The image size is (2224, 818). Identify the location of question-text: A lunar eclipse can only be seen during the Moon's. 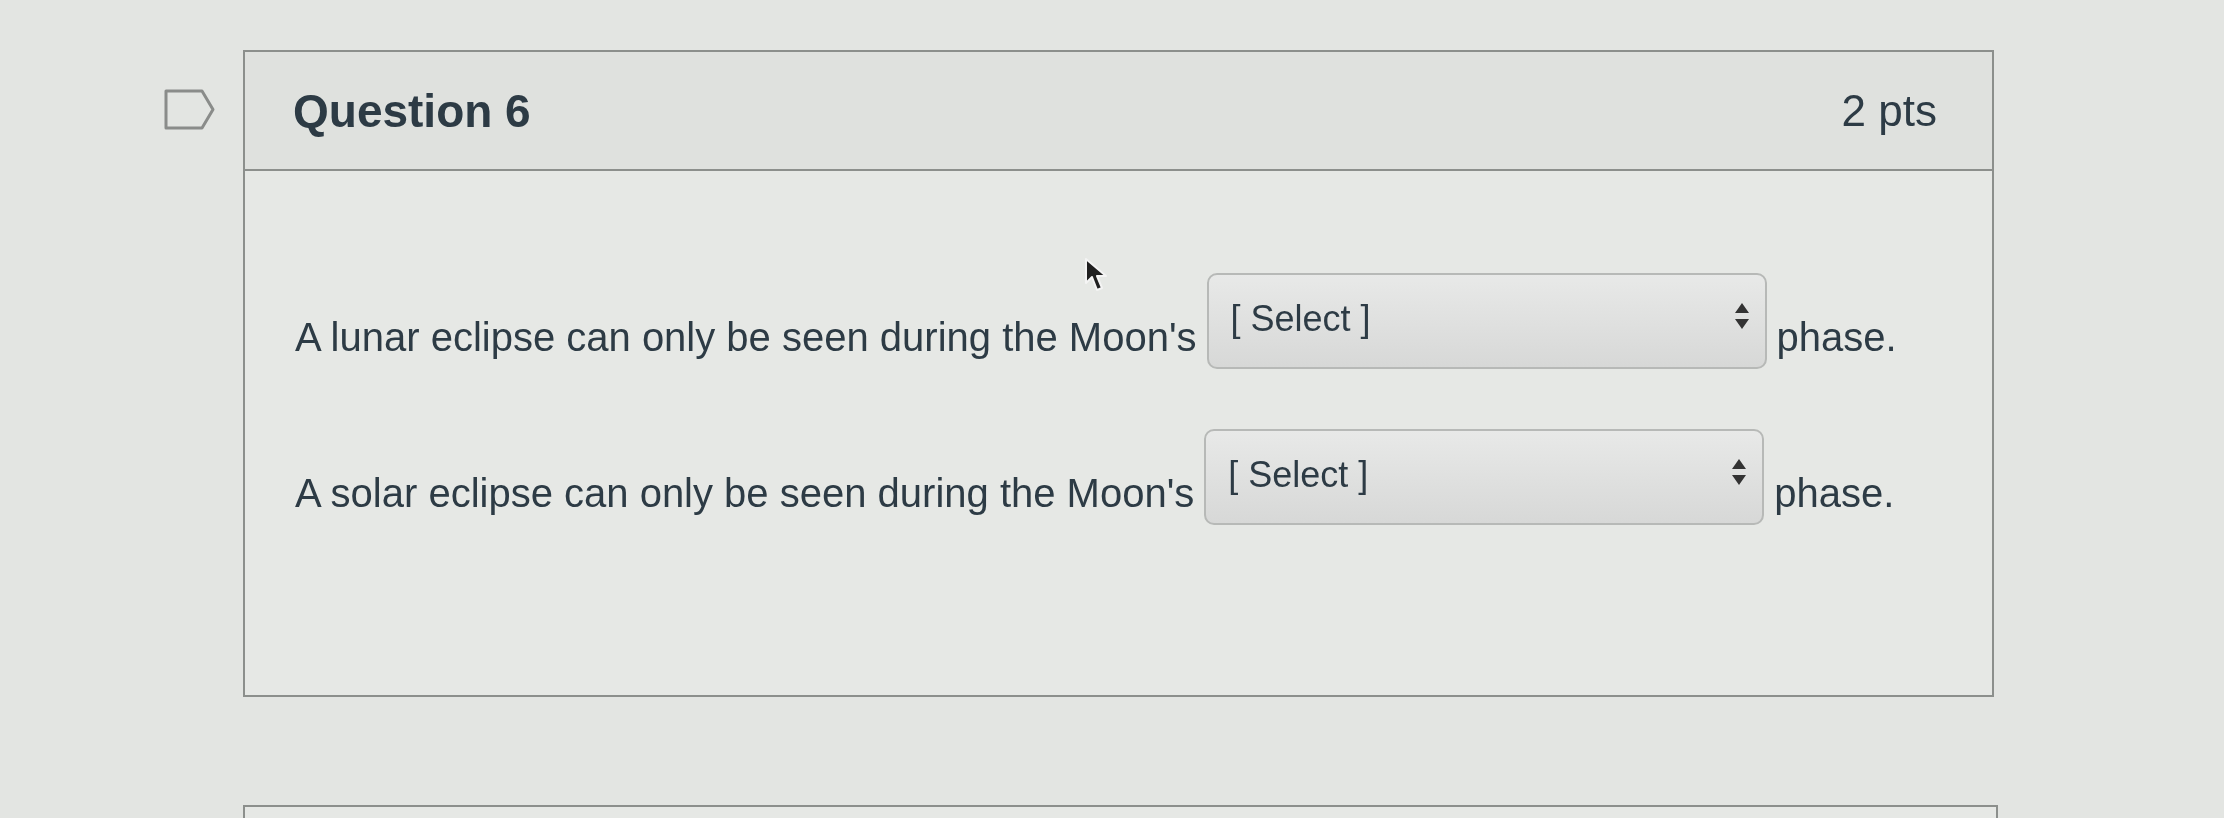
(746, 337).